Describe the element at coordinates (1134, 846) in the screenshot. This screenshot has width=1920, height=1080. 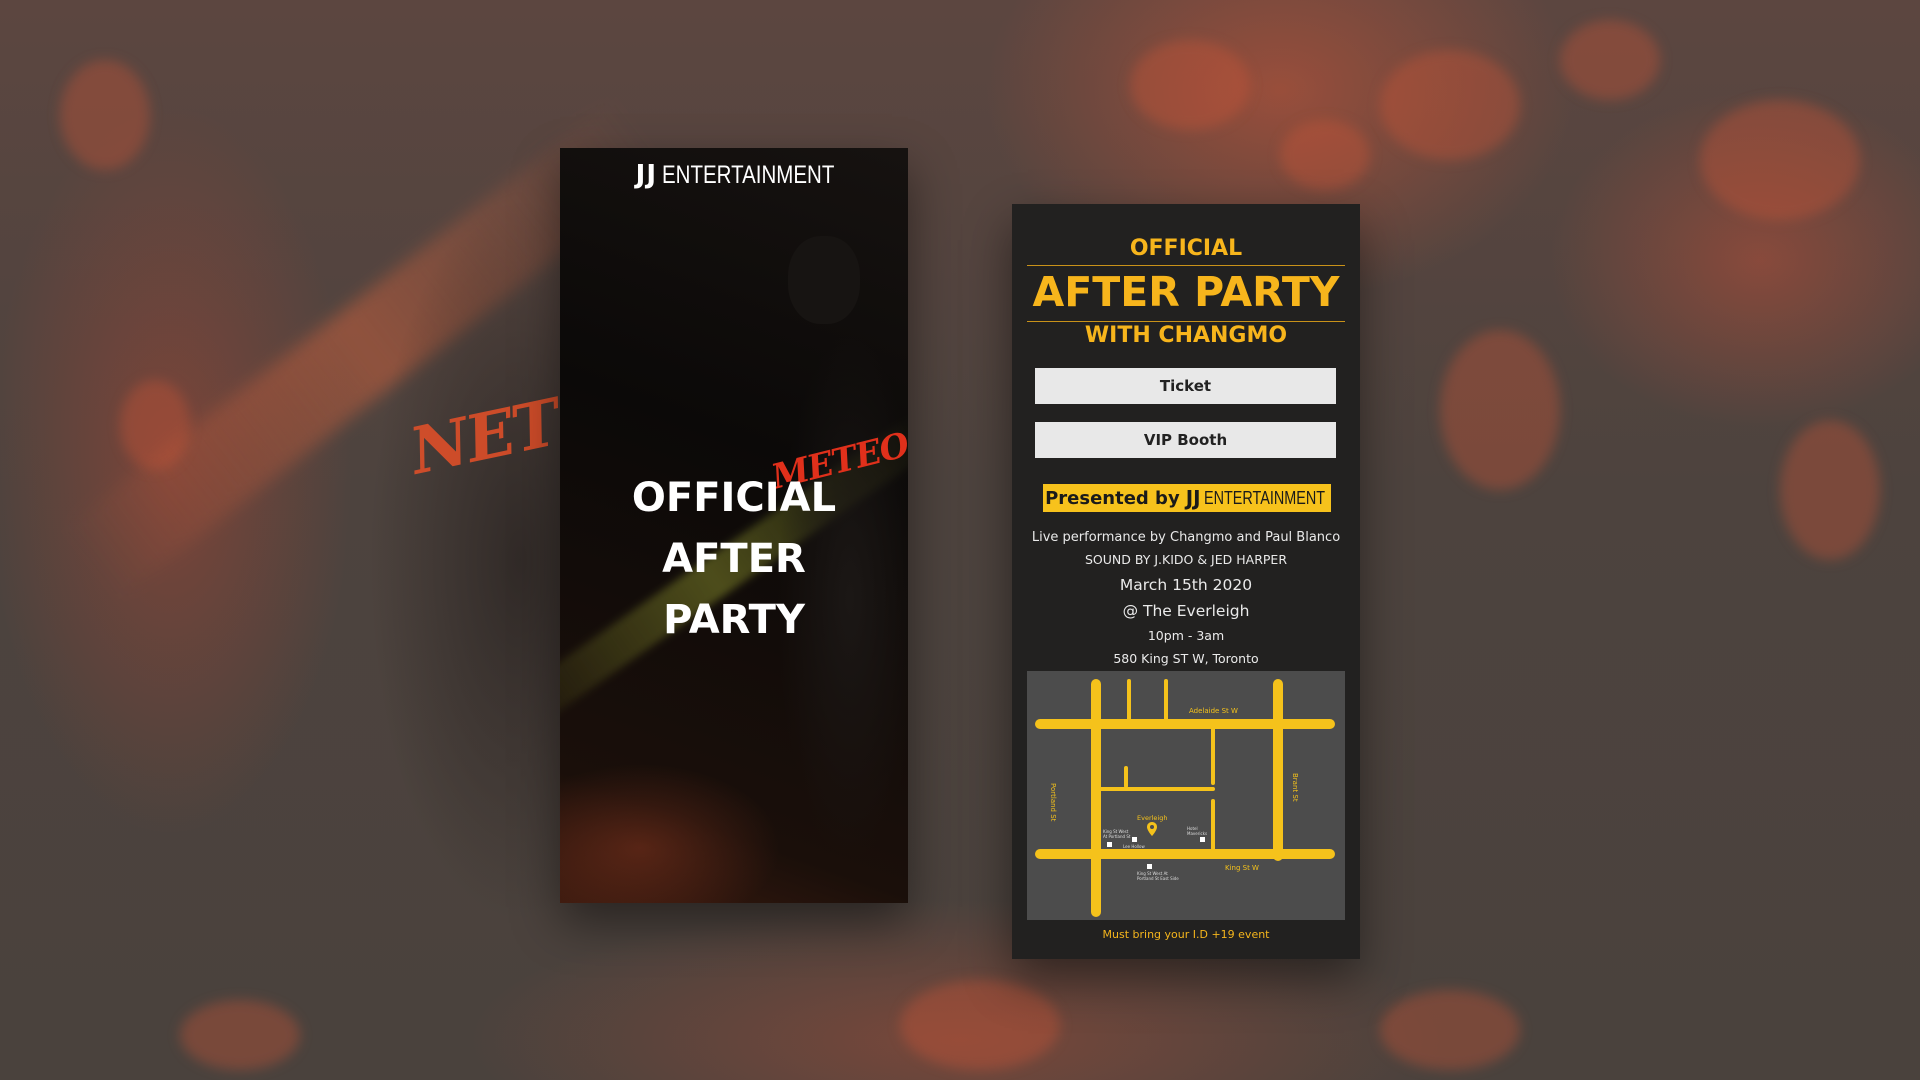
I see `map-stop-label: Lee Hollow` at that location.